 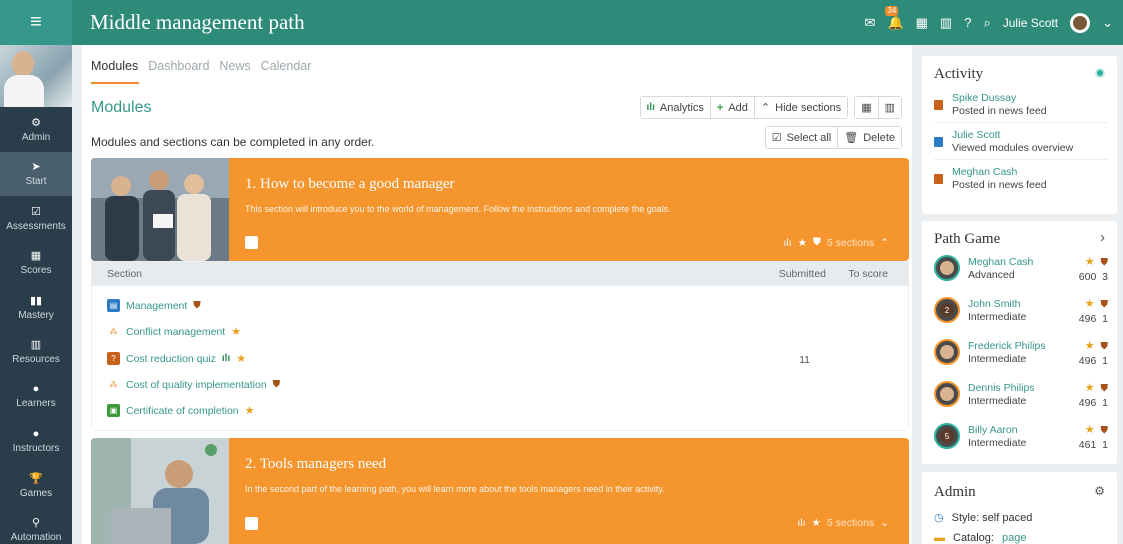 I want to click on catalog-link: page, so click(x=1014, y=538).